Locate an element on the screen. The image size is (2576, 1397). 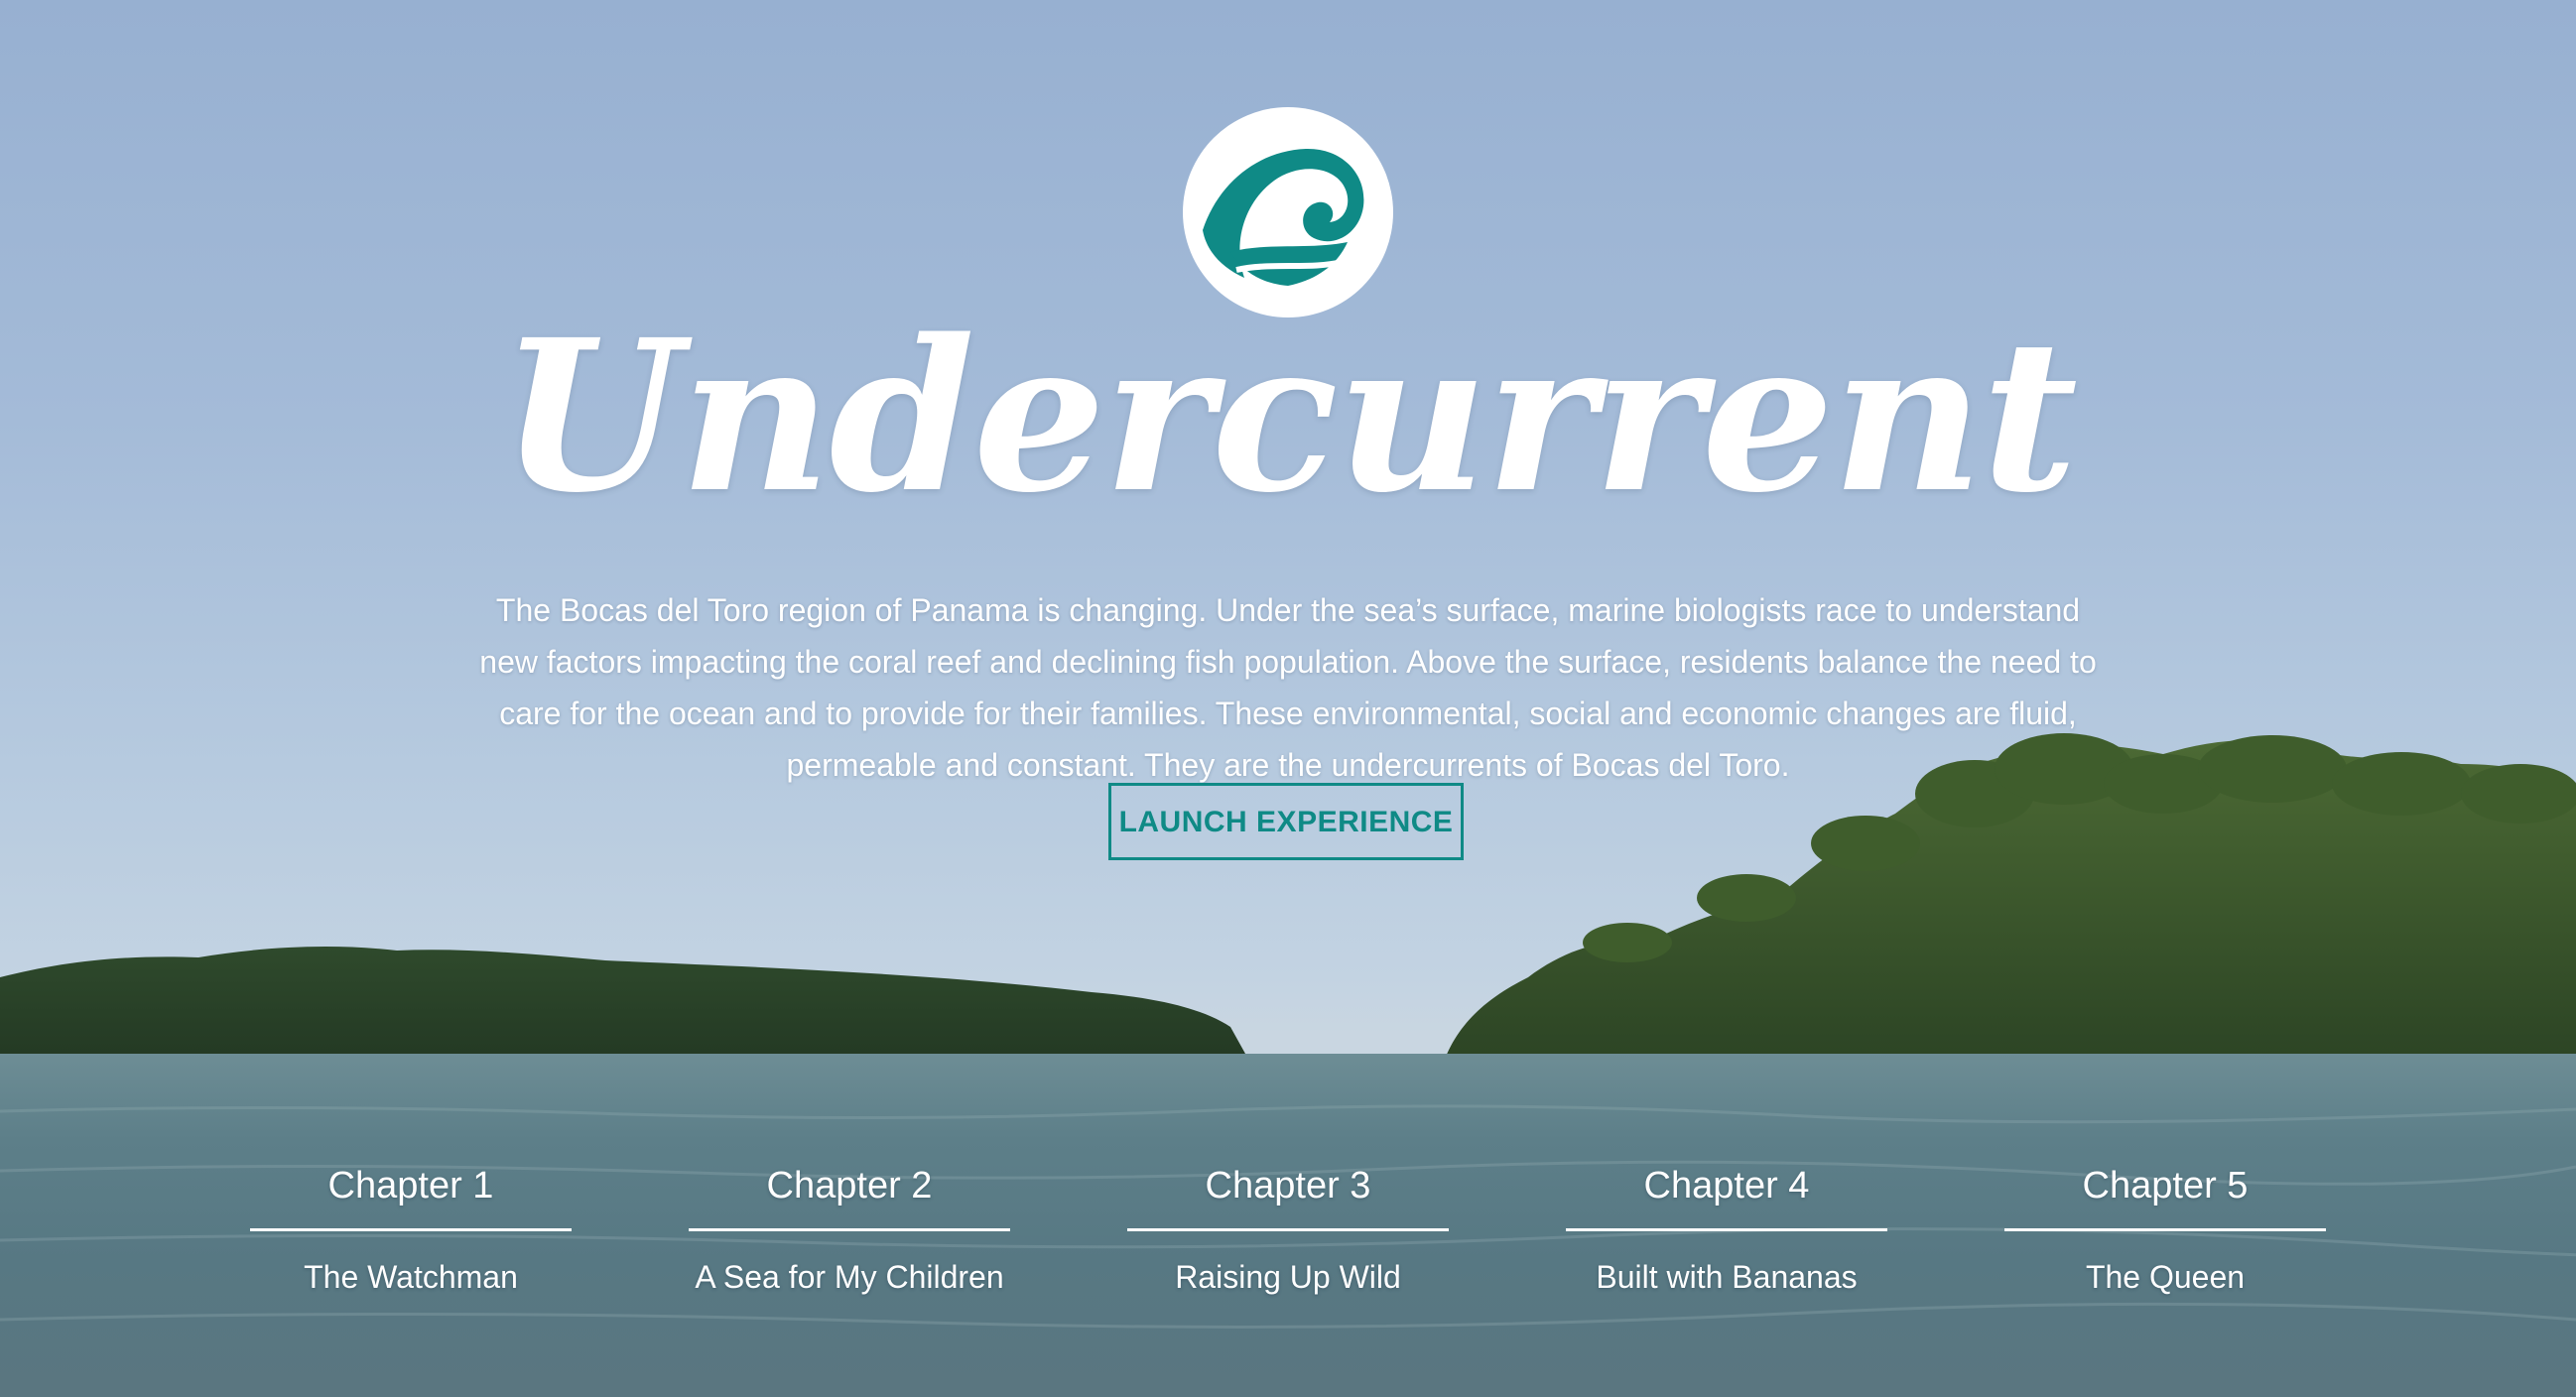
chapter-number: Chapter 3 is located at coordinates (1288, 1185).